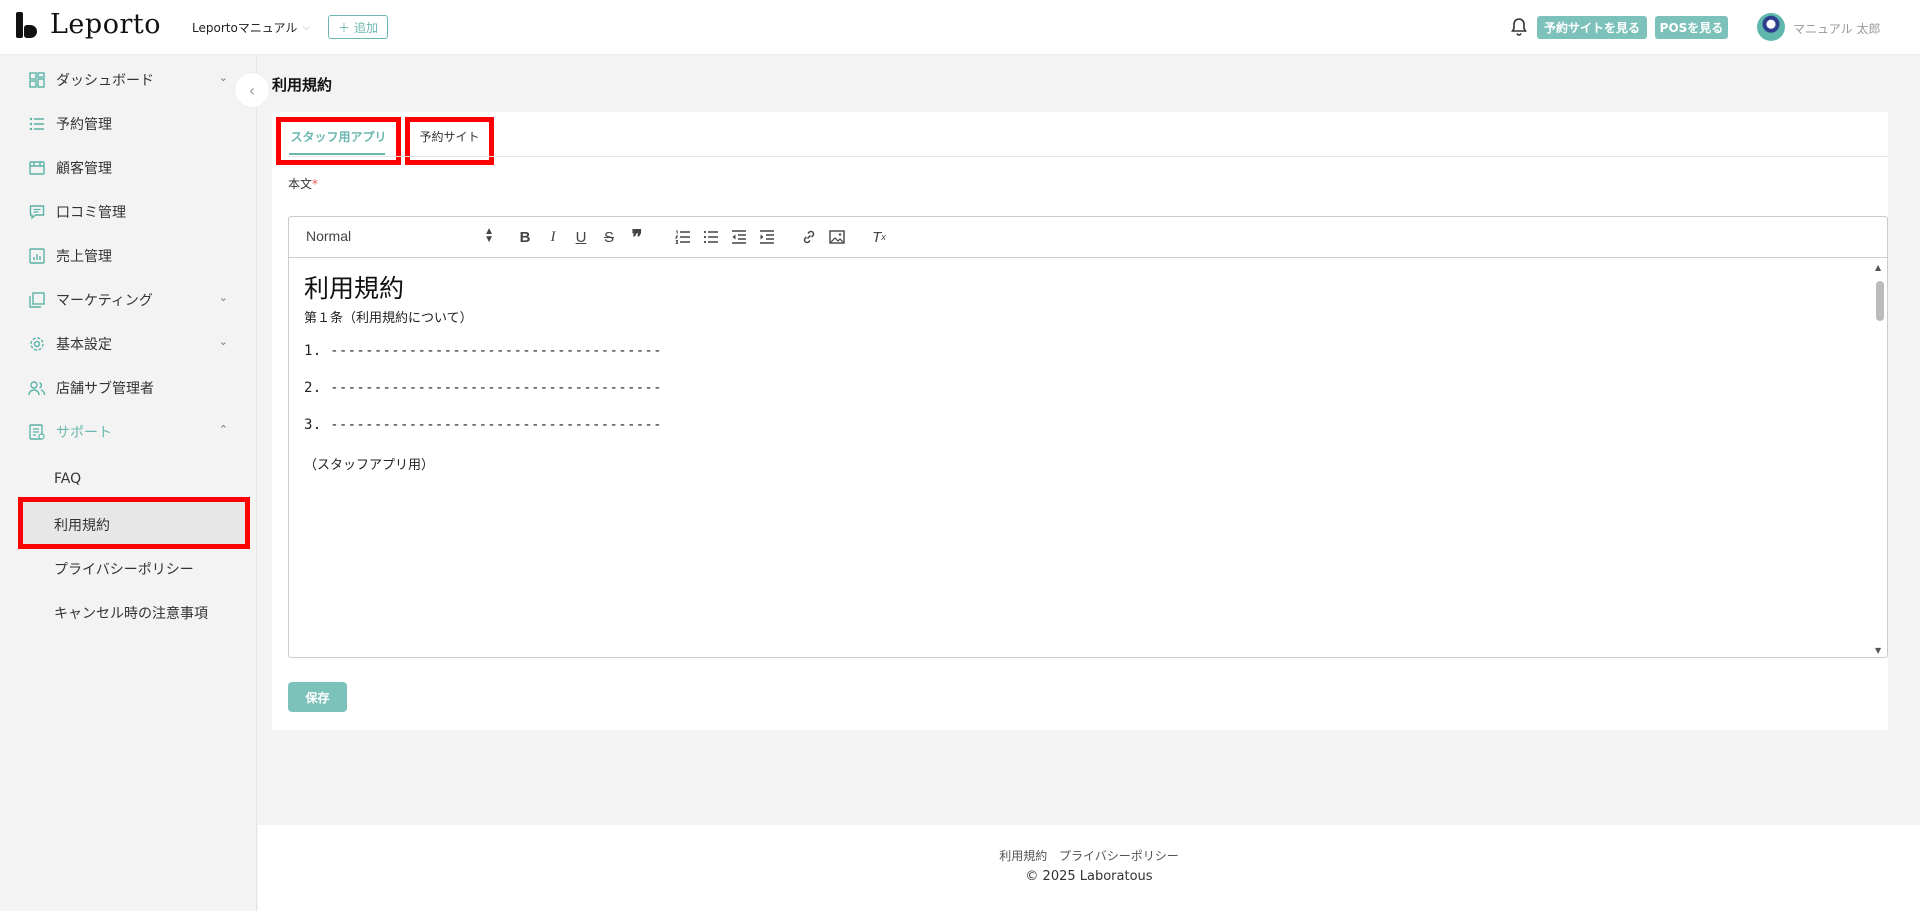  I want to click on bell-icon, so click(1519, 27).